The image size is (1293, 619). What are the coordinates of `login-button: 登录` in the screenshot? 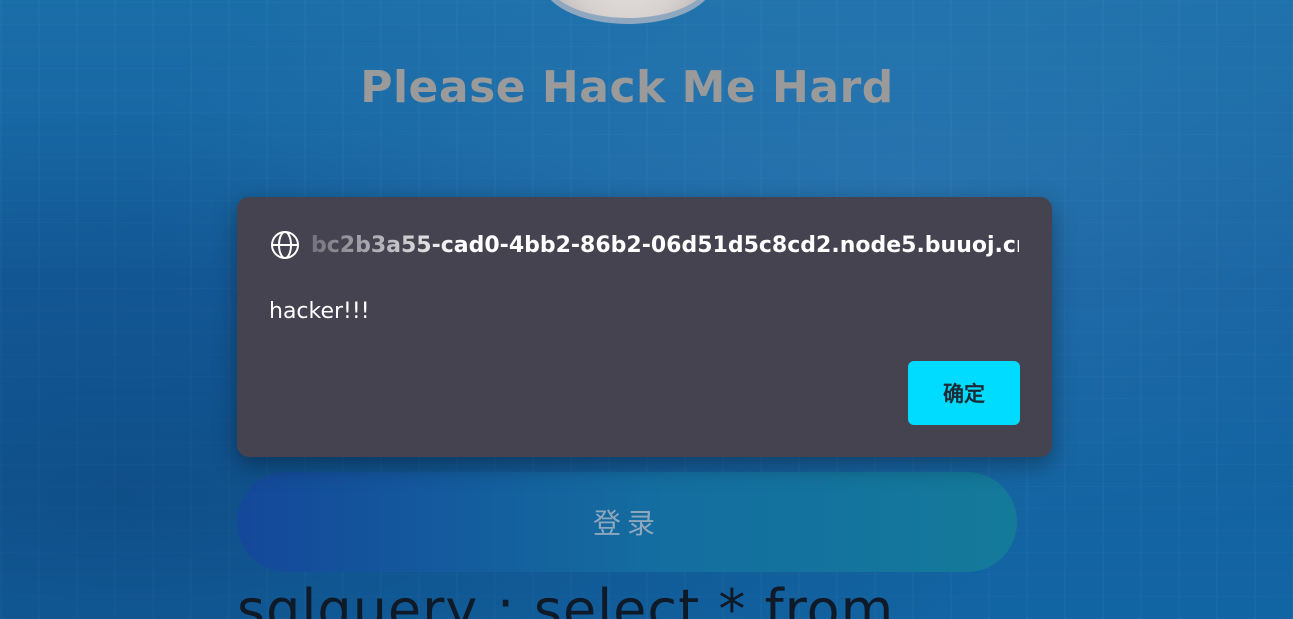 It's located at (627, 522).